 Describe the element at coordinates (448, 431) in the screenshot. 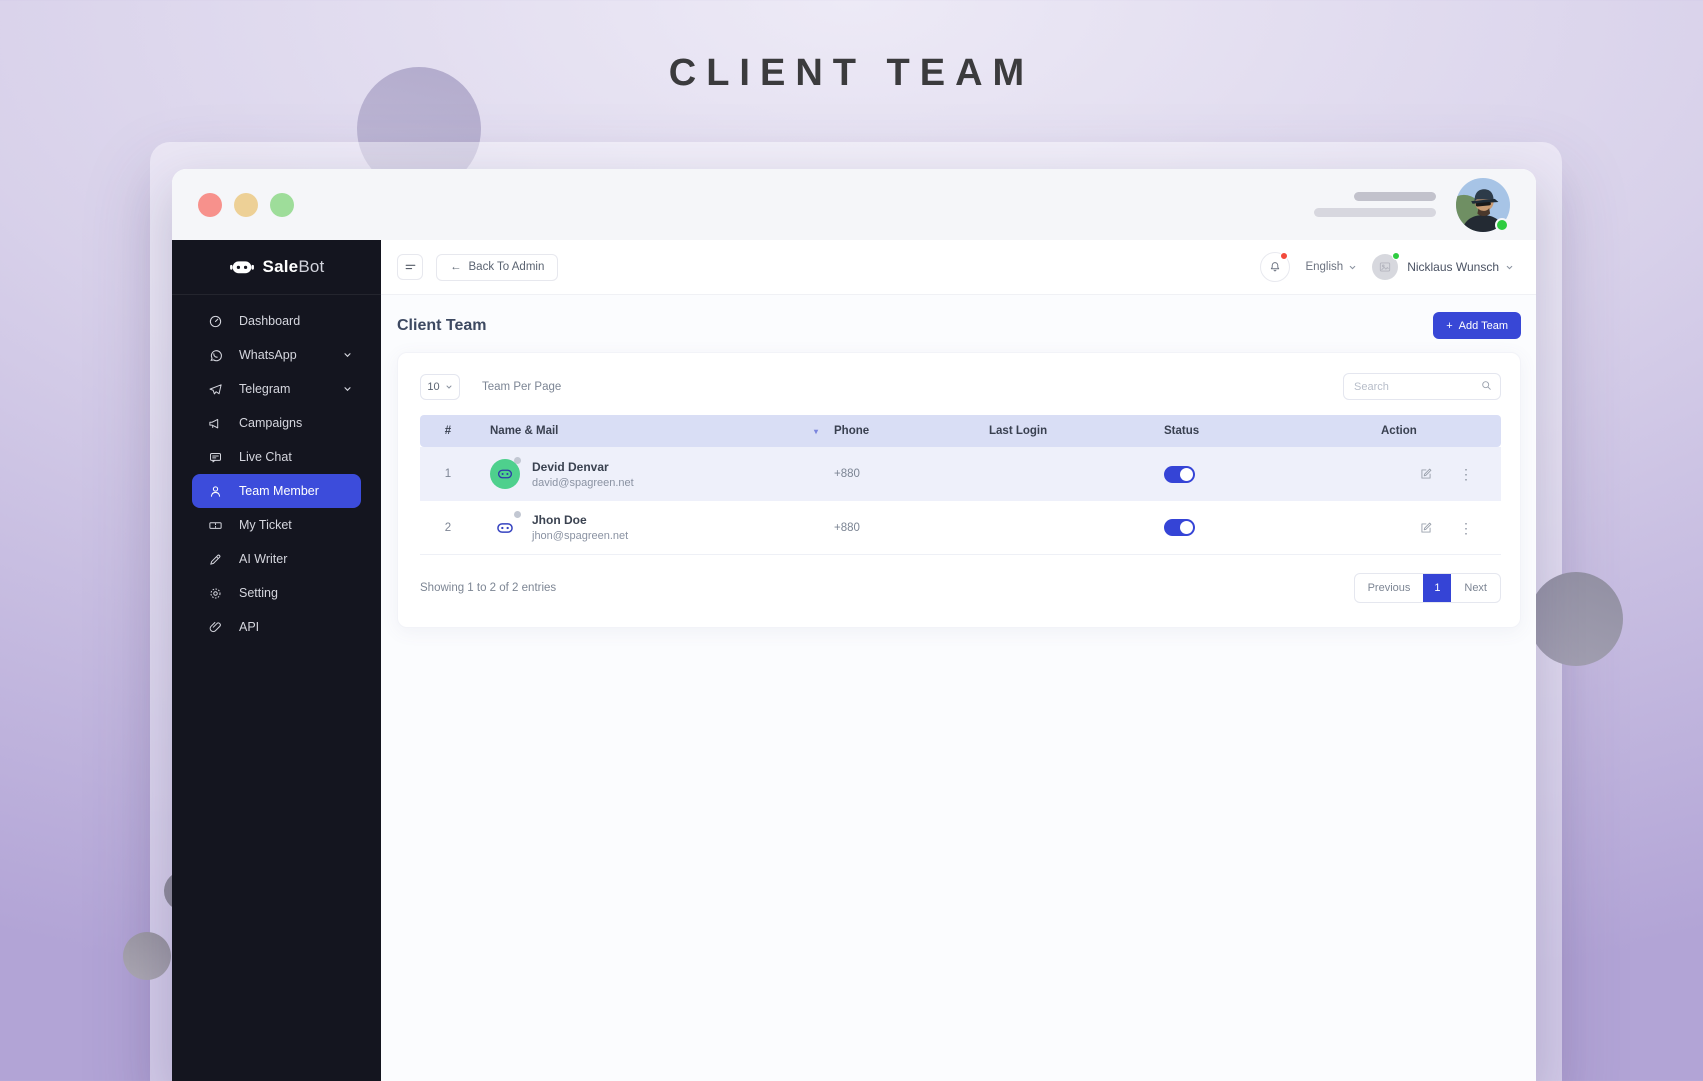

I see `col-index: #` at that location.